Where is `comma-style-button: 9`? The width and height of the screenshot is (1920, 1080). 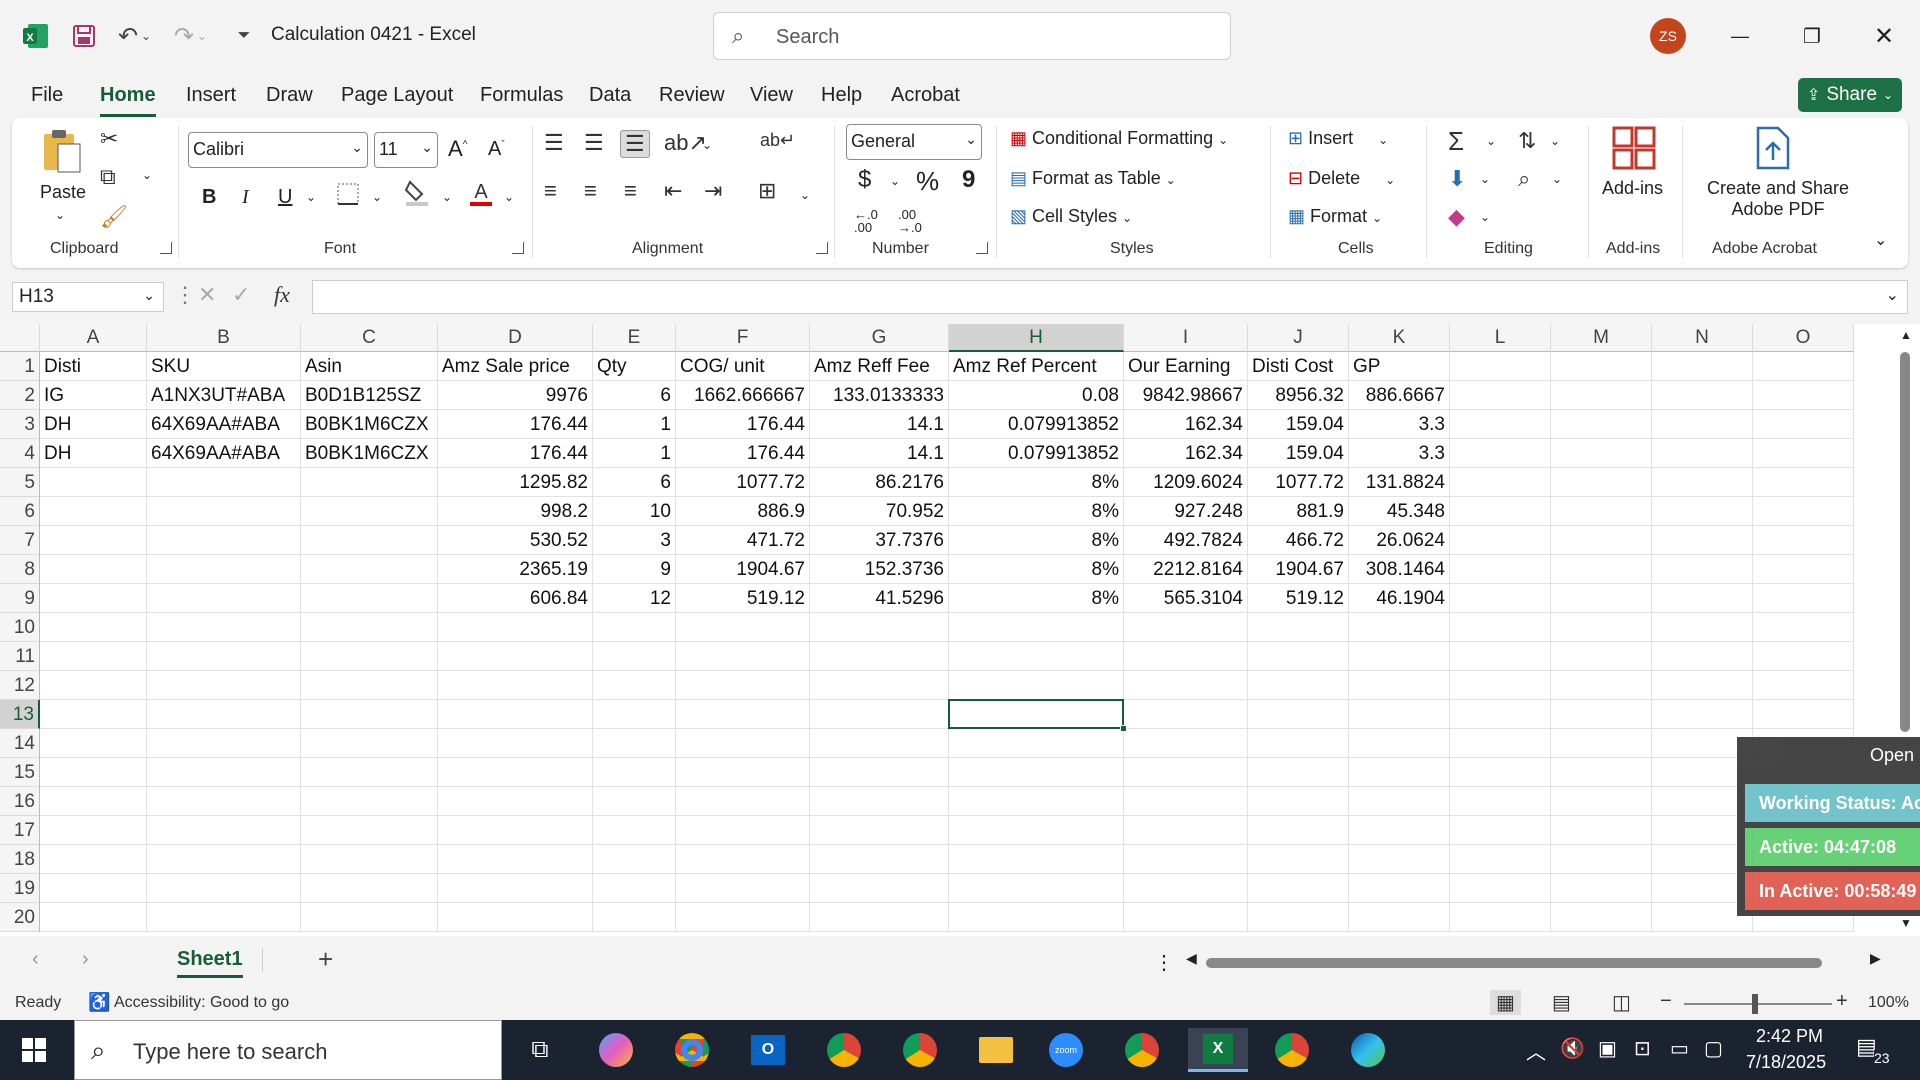
comma-style-button: 9 is located at coordinates (968, 180).